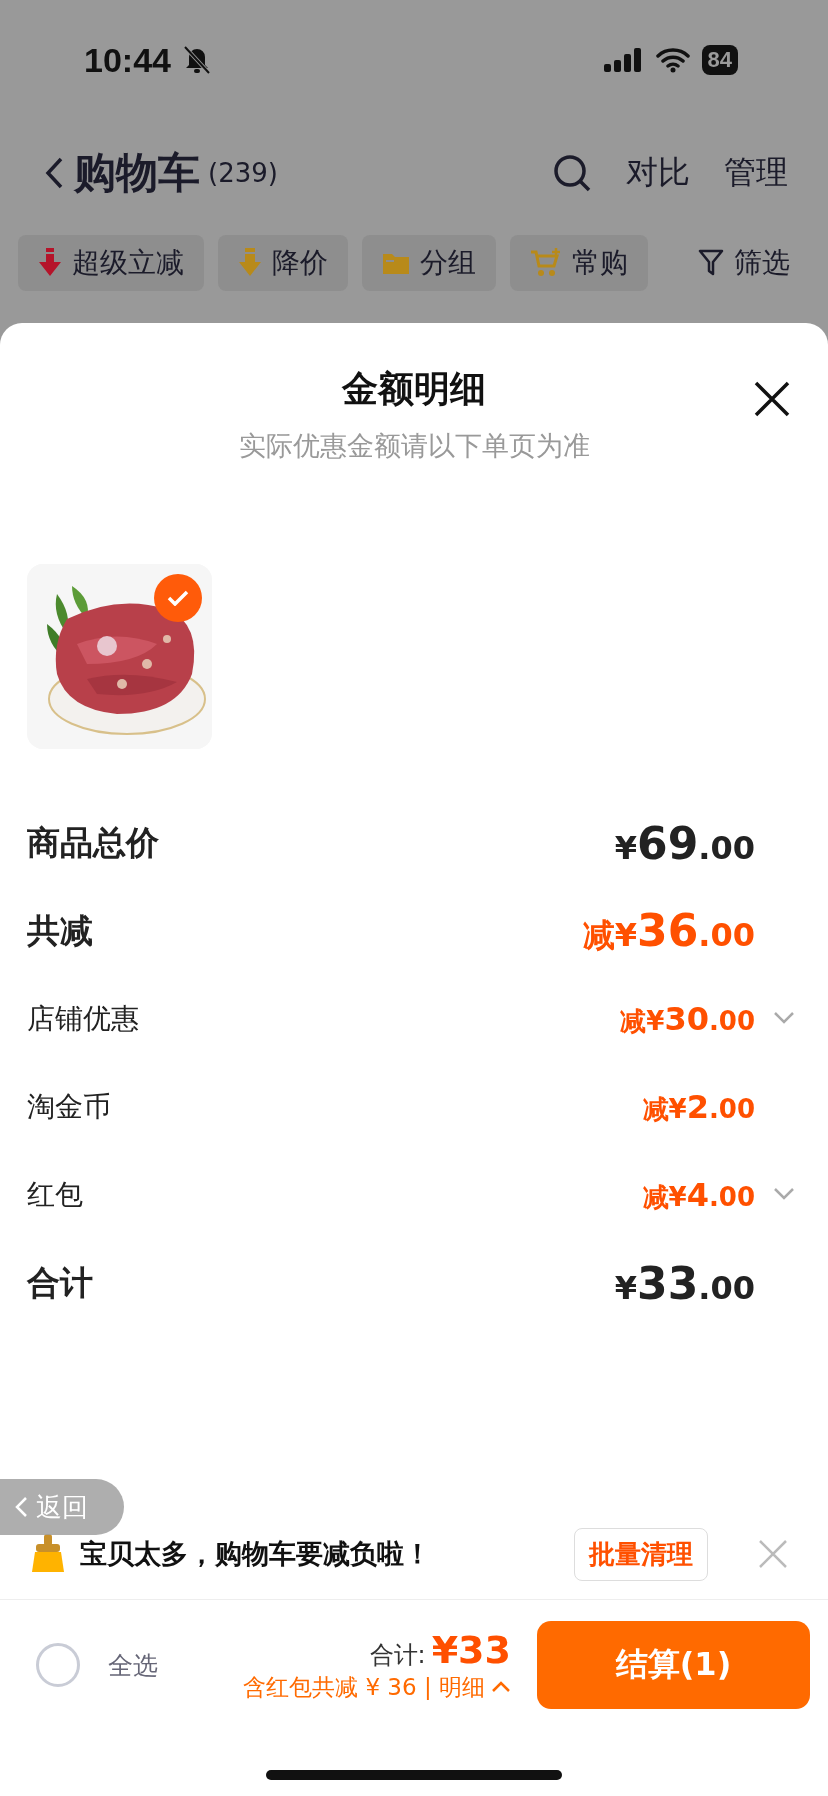 The width and height of the screenshot is (828, 1796). Describe the element at coordinates (719, 60) in the screenshot. I see `battery-level: 84` at that location.